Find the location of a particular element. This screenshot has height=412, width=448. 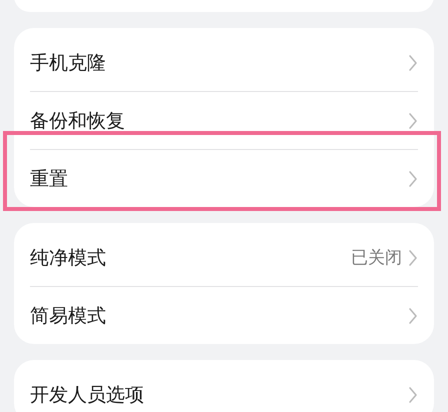

setting-label: 备份和恢复 is located at coordinates (219, 121).